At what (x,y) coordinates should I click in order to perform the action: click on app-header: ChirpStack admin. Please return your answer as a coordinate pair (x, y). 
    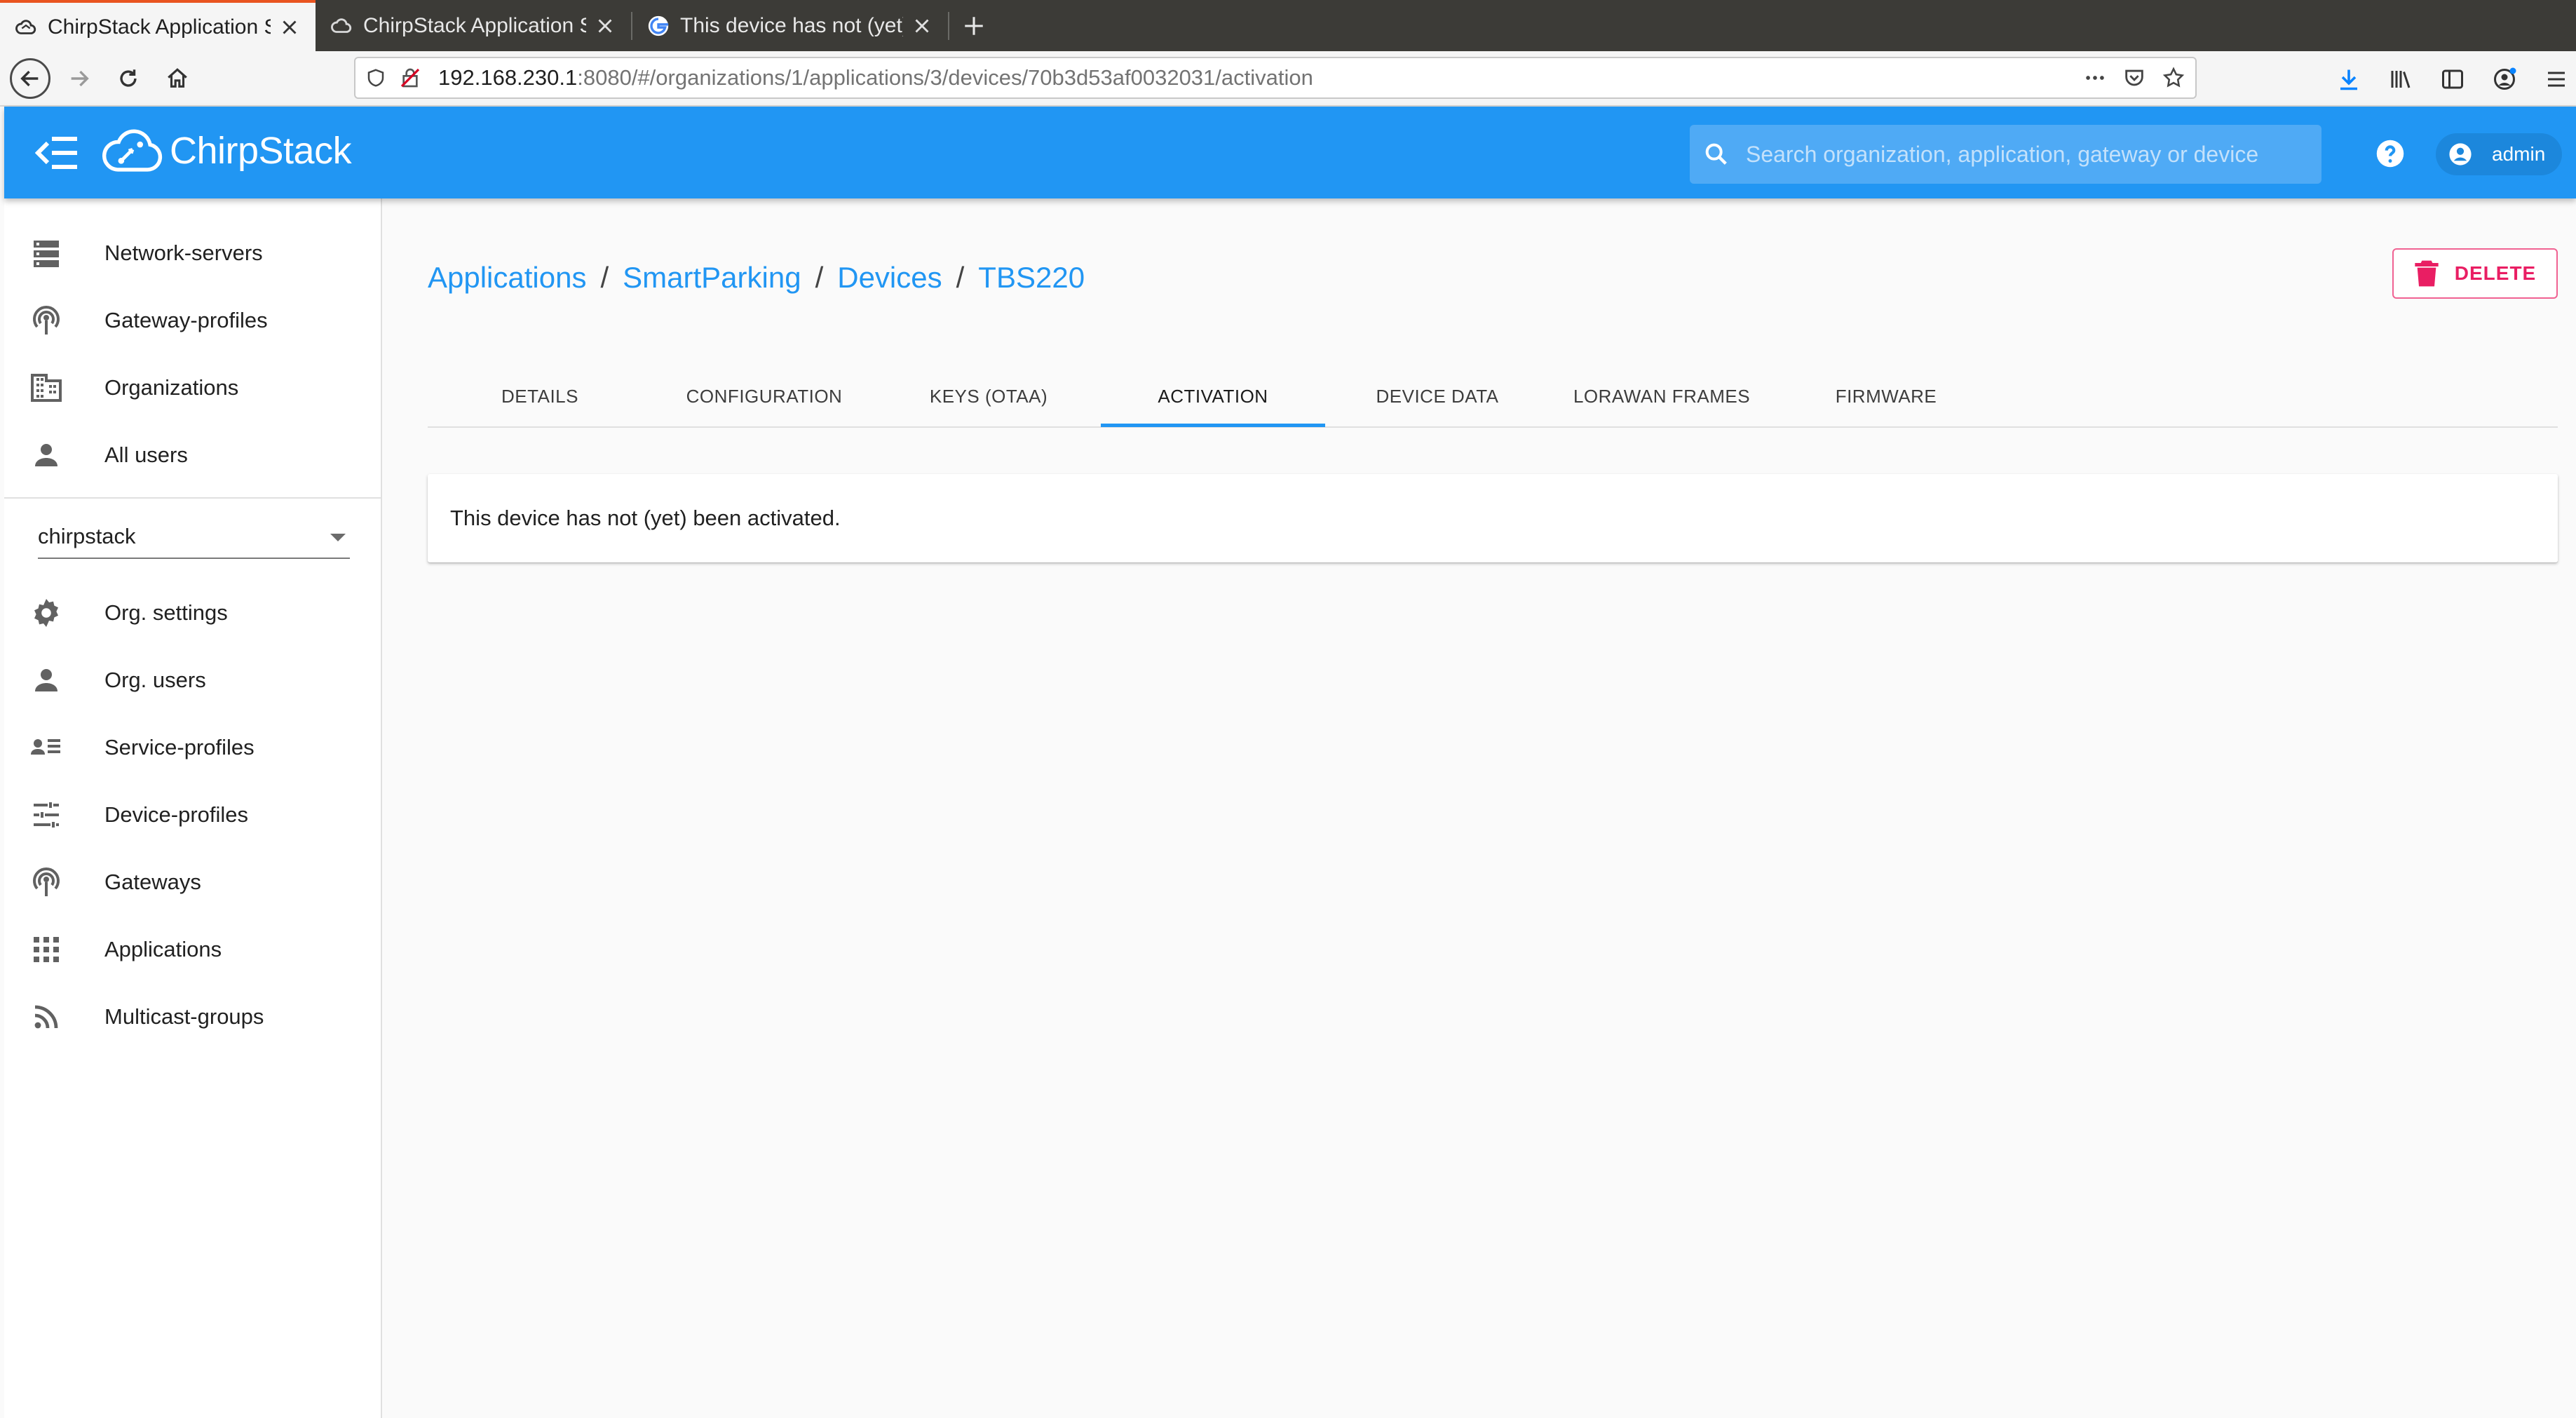
    Looking at the image, I should click on (1290, 152).